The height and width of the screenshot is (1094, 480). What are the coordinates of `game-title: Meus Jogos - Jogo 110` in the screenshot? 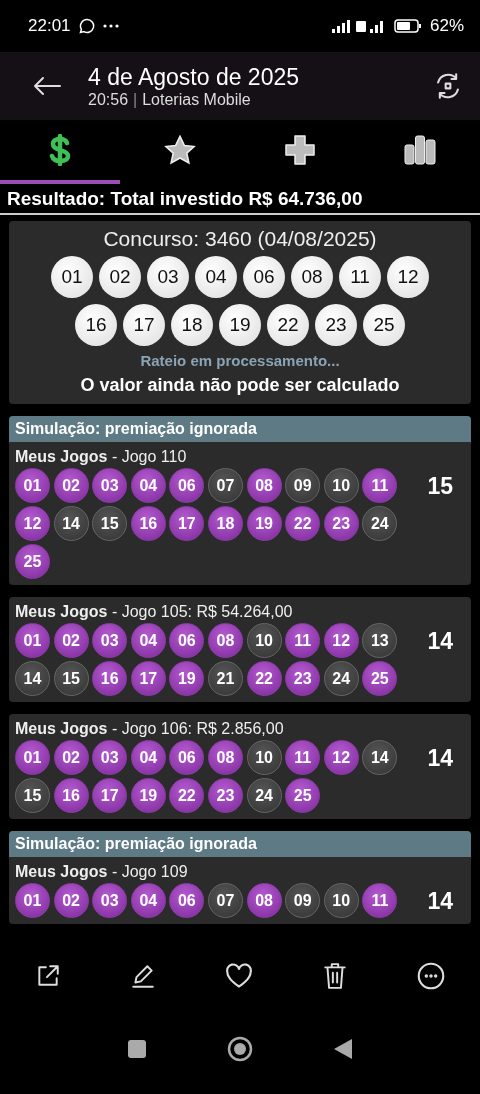 It's located at (101, 457).